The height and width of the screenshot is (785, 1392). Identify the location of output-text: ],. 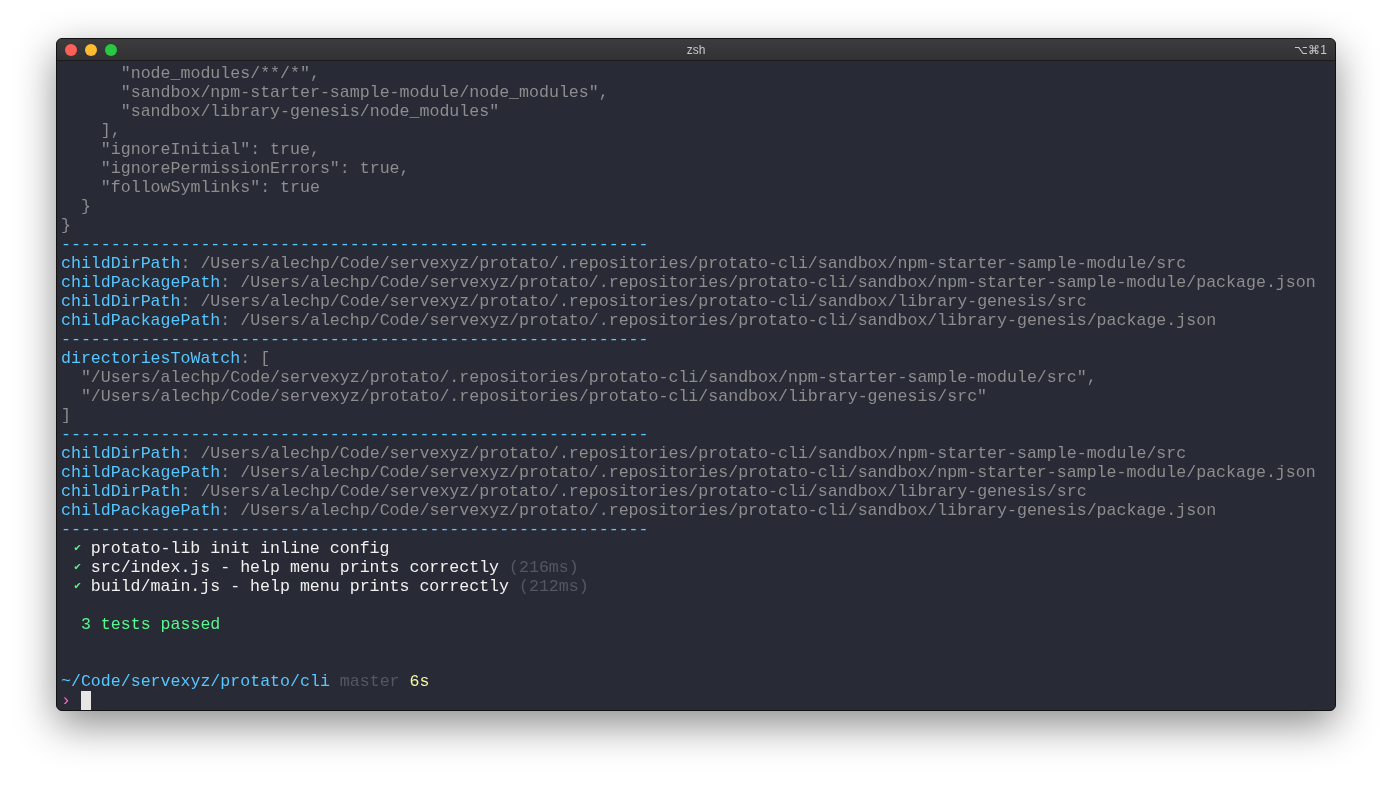
(110, 130).